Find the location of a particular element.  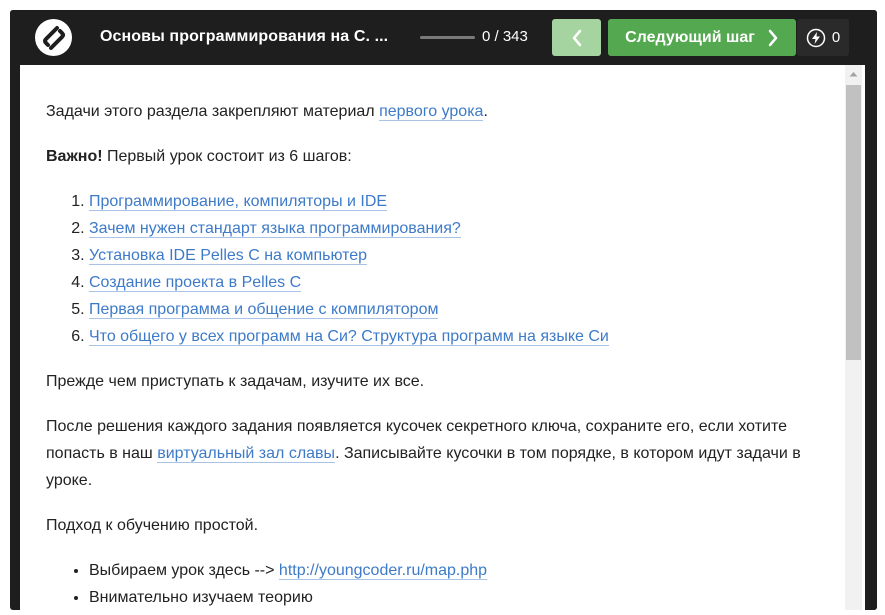

list-item: Установка IDE Pelles C на компьютер is located at coordinates (452, 255).